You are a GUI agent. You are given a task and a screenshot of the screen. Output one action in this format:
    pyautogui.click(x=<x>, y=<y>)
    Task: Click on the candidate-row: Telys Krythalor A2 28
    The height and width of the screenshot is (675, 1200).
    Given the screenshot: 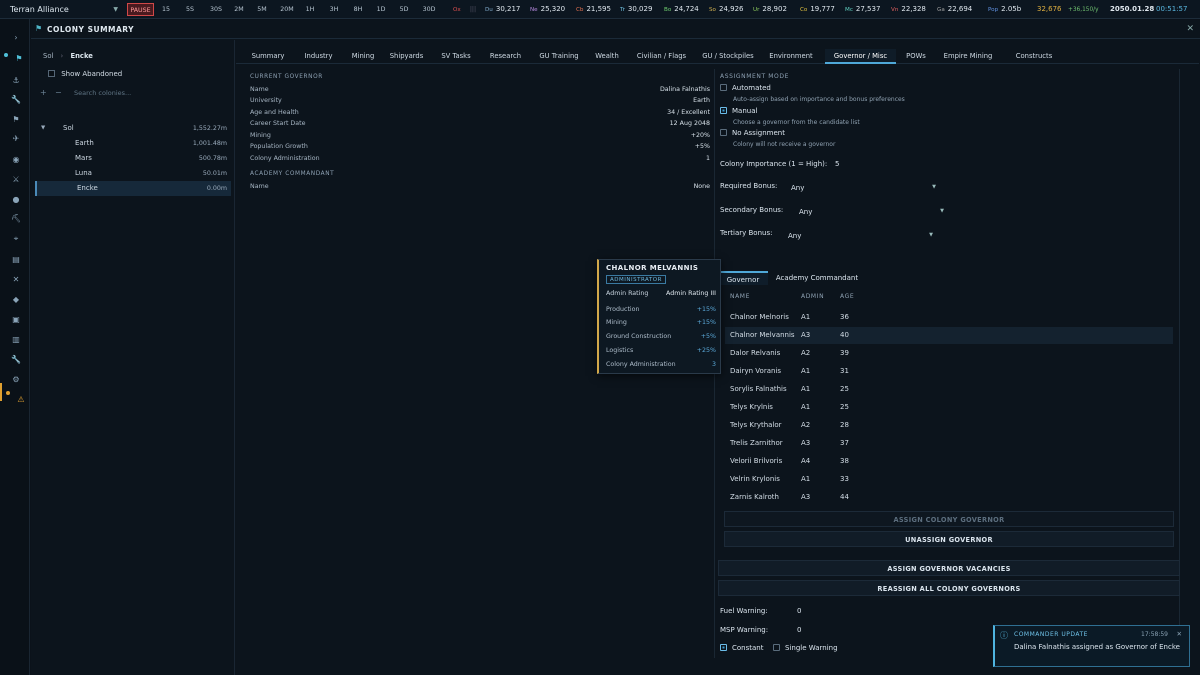 What is the action you would take?
    pyautogui.click(x=949, y=425)
    